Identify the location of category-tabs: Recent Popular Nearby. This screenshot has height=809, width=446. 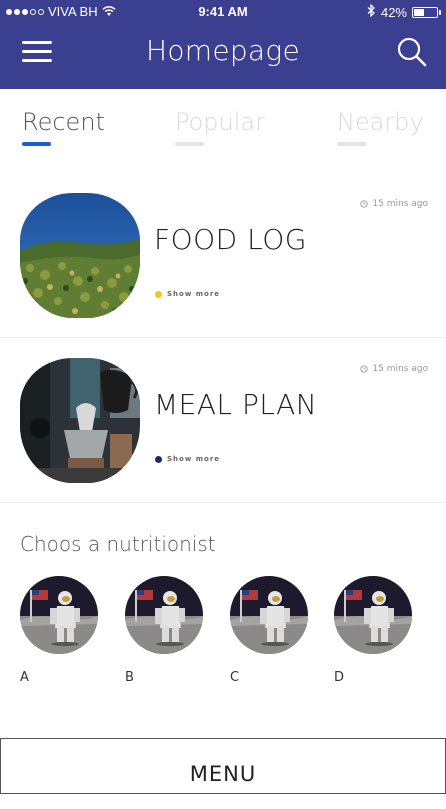
(223, 133).